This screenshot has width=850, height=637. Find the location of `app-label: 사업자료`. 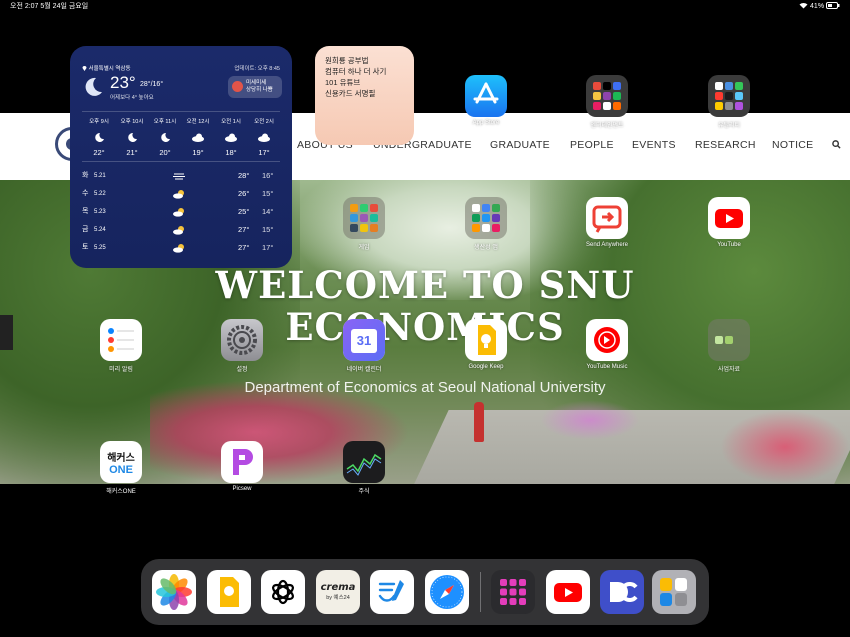

app-label: 사업자료 is located at coordinates (729, 370).